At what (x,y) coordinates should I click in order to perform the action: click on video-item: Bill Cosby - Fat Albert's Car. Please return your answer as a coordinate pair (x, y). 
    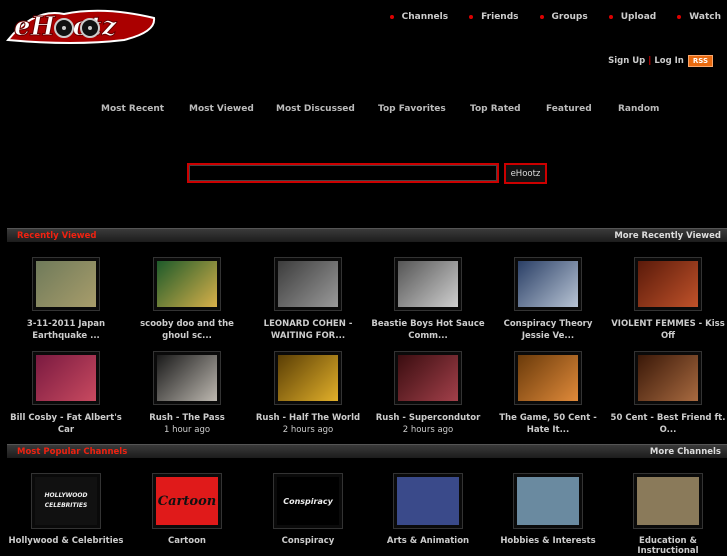
    Looking at the image, I should click on (66, 393).